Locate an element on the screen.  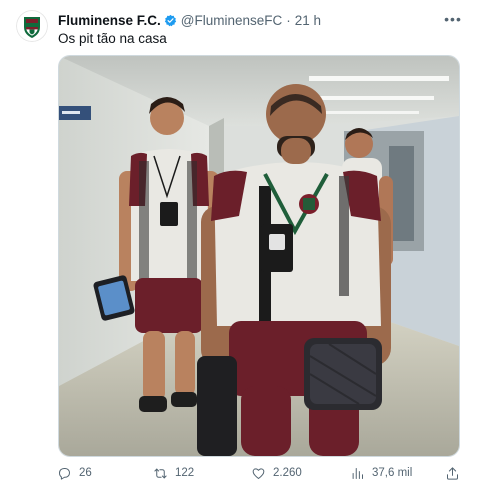
share-button is located at coordinates (452, 473).